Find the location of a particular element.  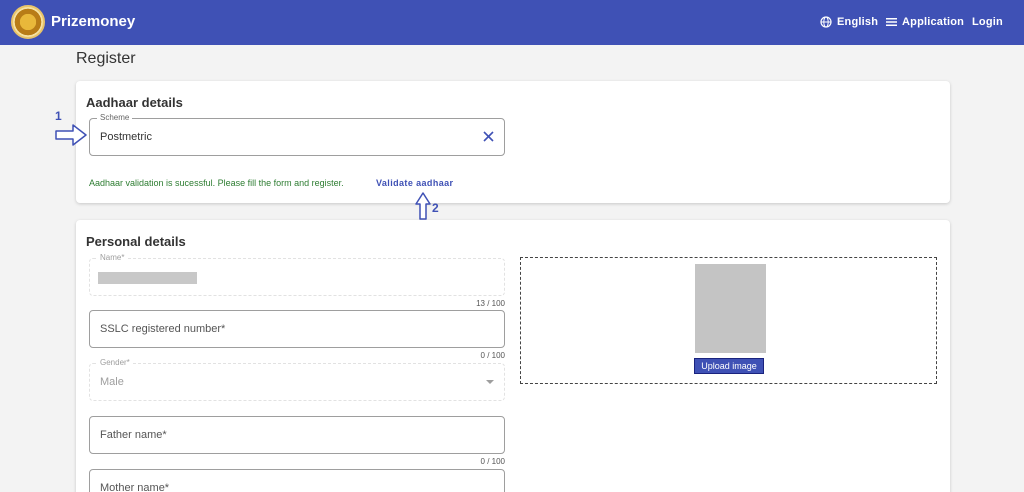

login-label: Login is located at coordinates (987, 22).